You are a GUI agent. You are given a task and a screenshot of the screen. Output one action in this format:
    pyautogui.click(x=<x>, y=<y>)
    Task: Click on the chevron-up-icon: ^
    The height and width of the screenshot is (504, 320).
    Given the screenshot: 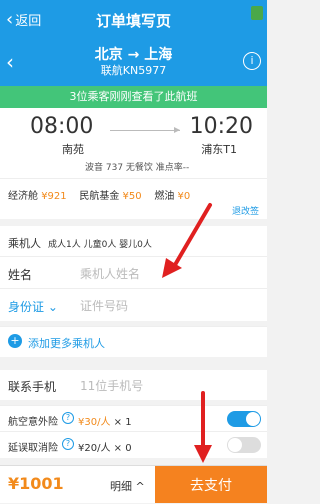 What is the action you would take?
    pyautogui.click(x=140, y=486)
    